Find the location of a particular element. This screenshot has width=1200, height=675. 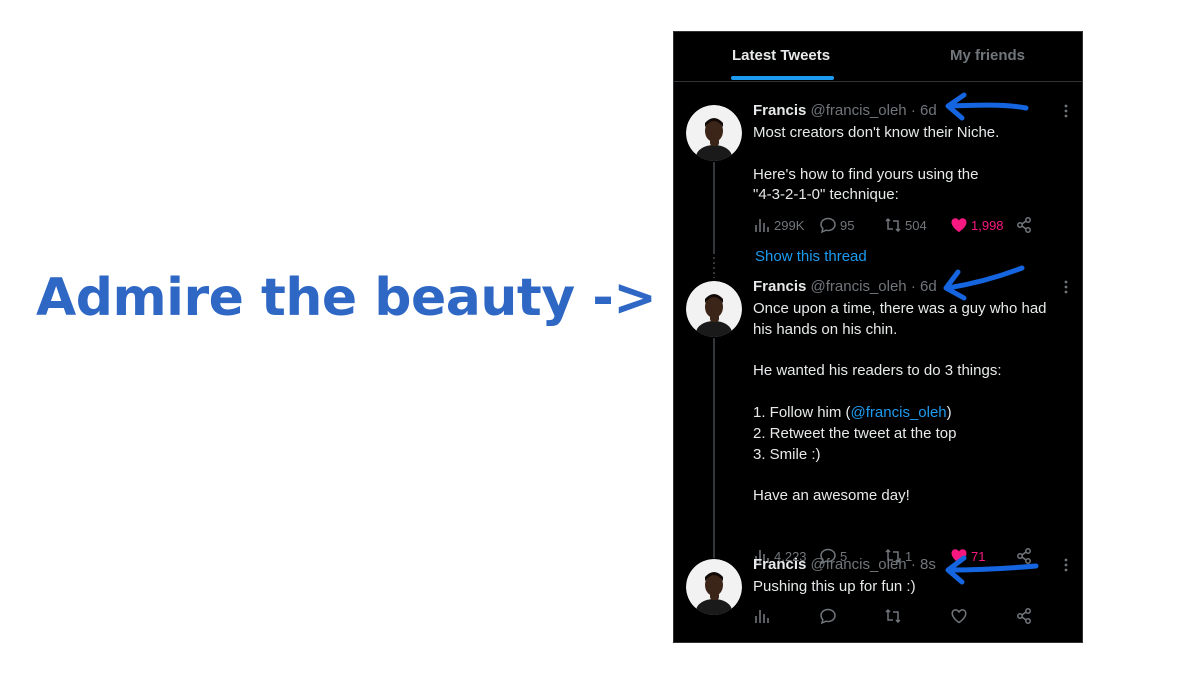

retweet-button is located at coordinates (893, 616).